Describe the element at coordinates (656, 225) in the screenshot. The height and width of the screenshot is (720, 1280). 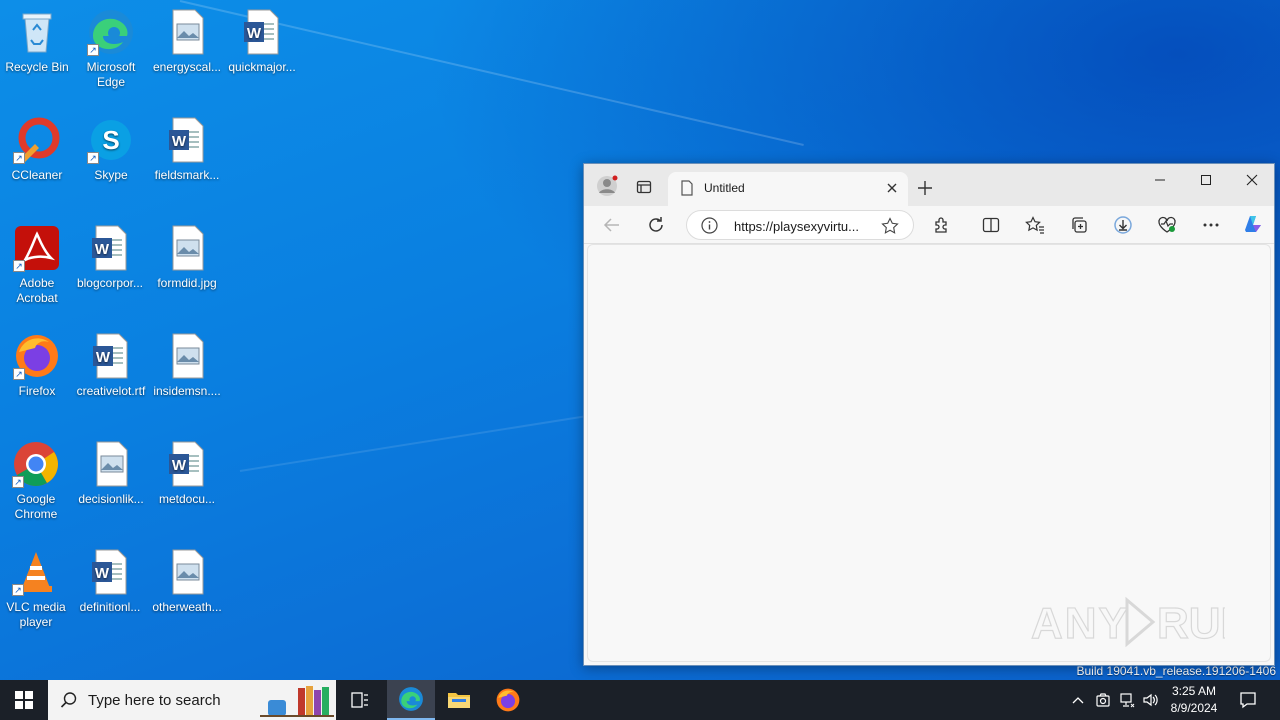
I see `refresh-icon` at that location.